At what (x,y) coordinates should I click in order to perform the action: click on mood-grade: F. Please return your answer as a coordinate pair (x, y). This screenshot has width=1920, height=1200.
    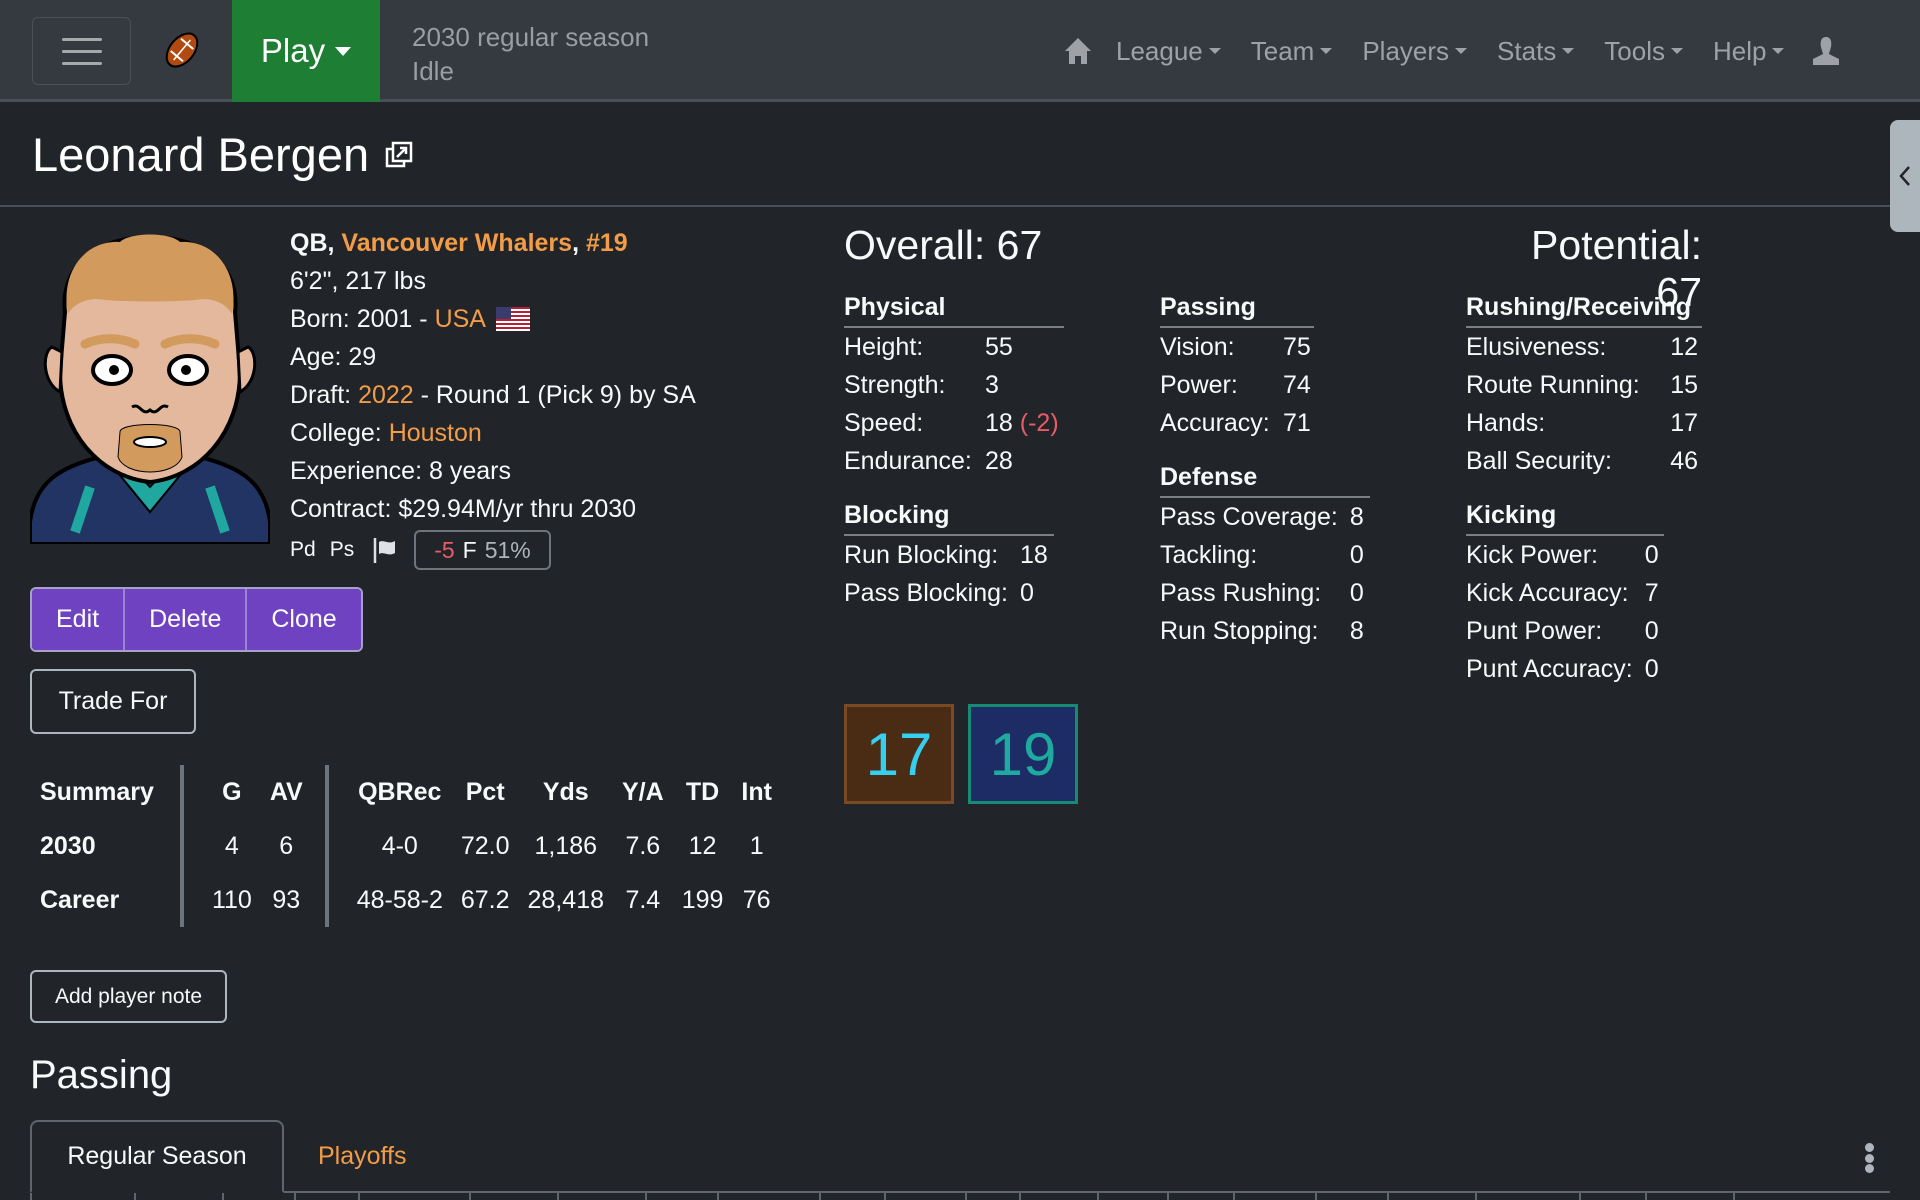
    Looking at the image, I should click on (469, 550).